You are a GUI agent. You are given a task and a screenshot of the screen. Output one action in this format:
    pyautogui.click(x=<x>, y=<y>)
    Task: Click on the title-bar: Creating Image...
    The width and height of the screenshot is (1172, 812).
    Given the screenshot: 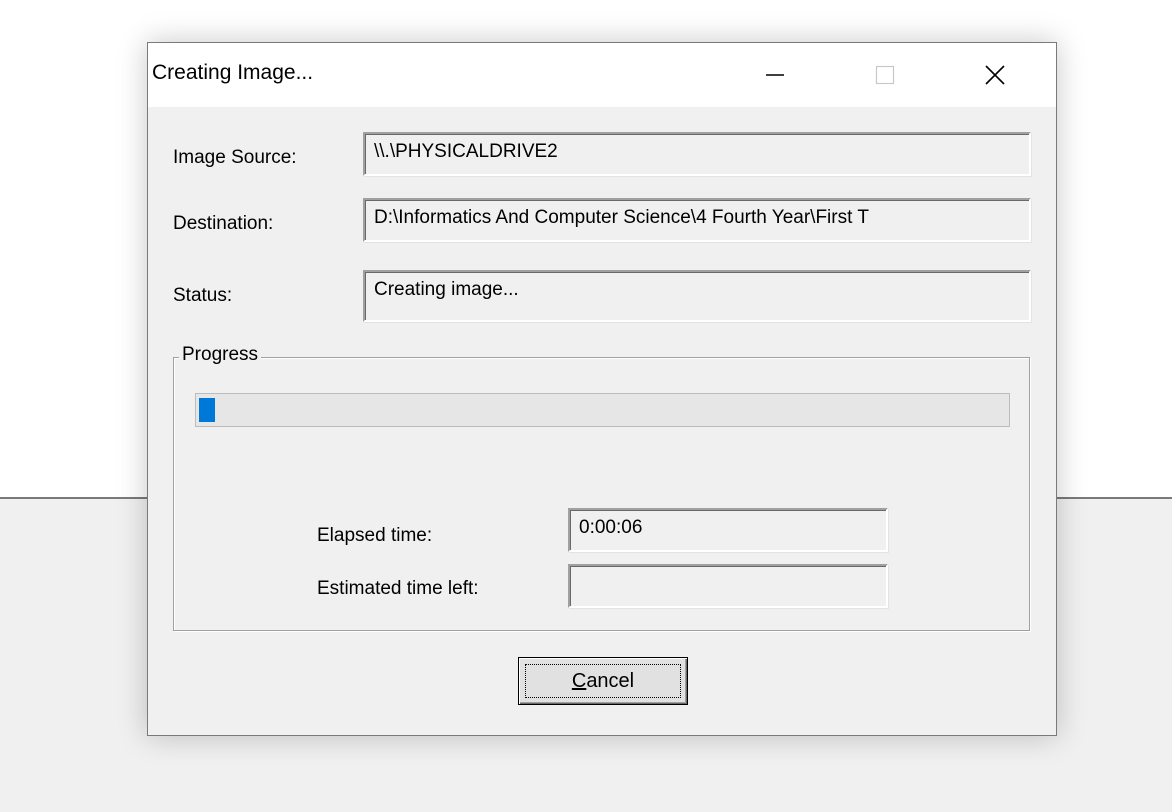 What is the action you would take?
    pyautogui.click(x=602, y=75)
    